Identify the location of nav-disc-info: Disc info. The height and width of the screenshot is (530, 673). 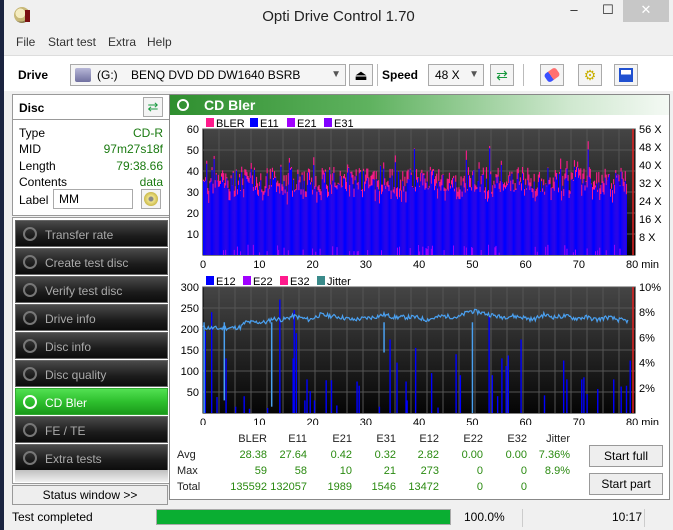
(91, 345).